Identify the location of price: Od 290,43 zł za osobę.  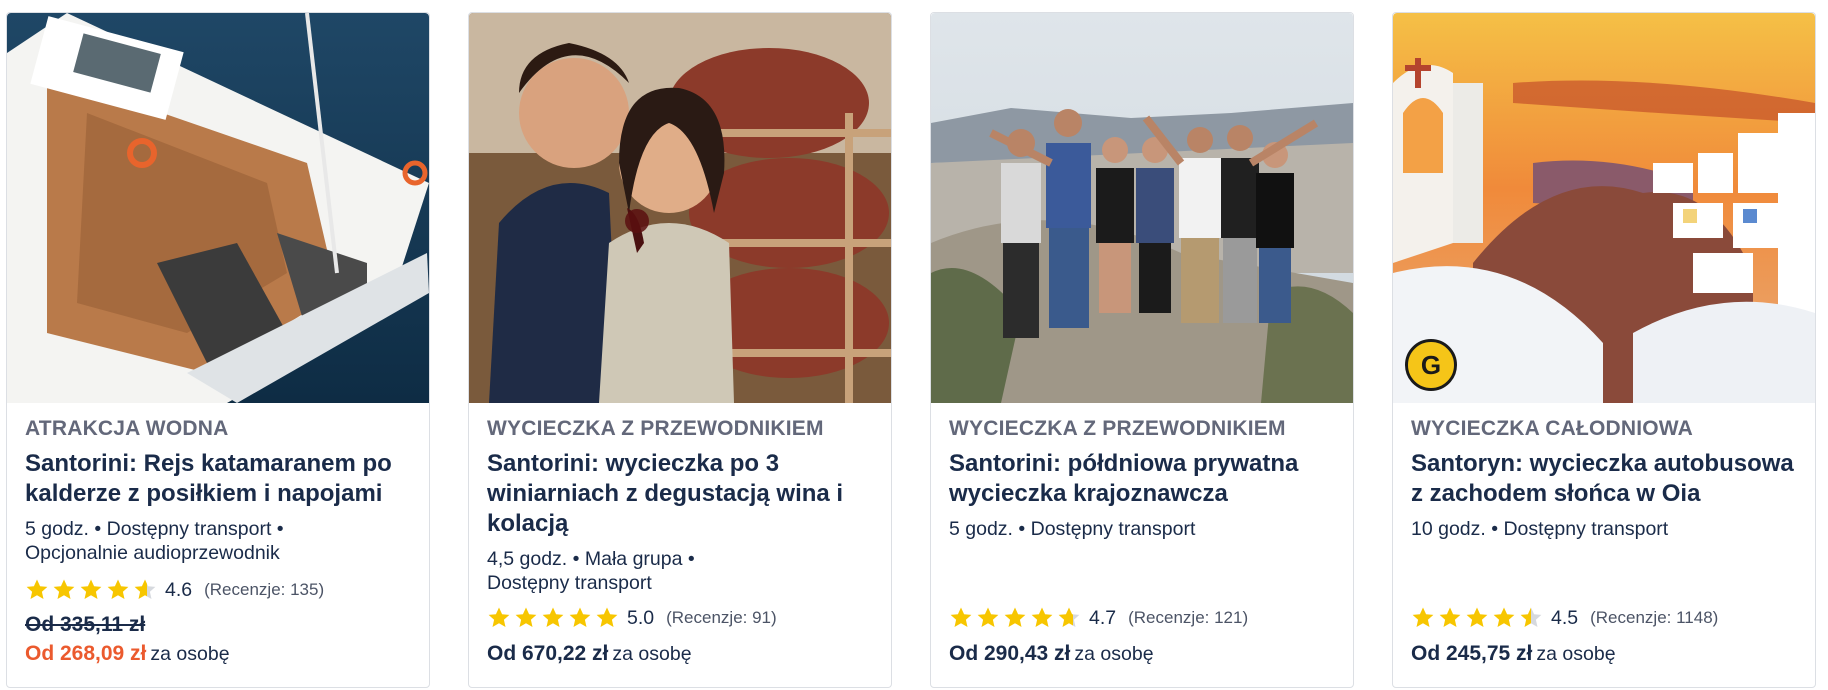
(1143, 654).